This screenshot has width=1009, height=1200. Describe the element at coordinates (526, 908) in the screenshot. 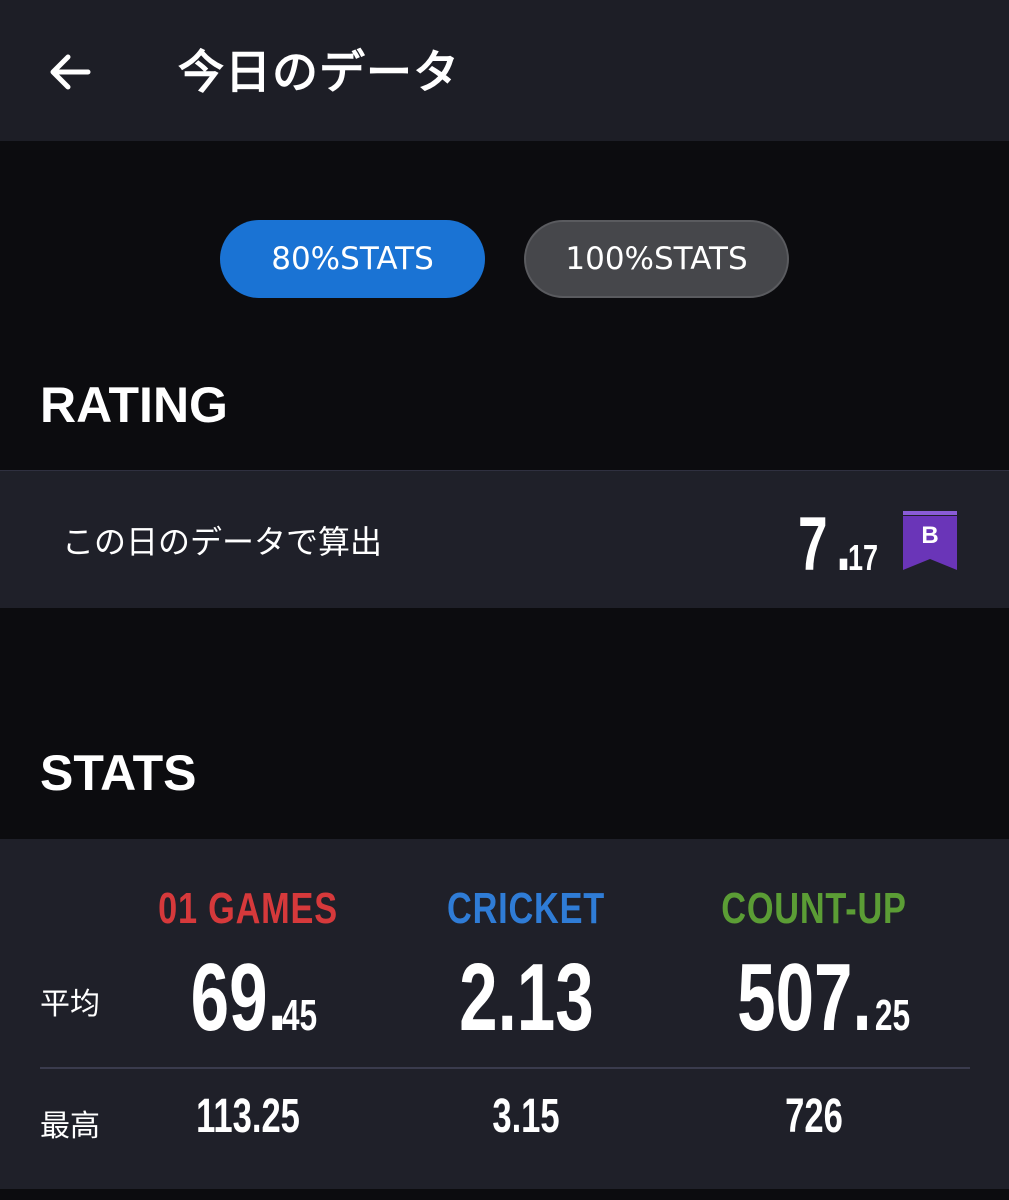

I see `column-header-cricket: CRICKET` at that location.